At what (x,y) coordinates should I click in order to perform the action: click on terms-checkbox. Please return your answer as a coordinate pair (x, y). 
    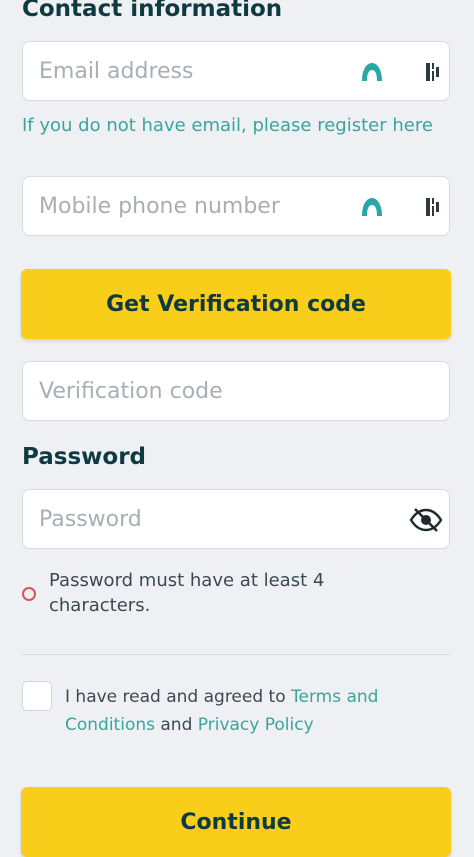
    Looking at the image, I should click on (37, 696).